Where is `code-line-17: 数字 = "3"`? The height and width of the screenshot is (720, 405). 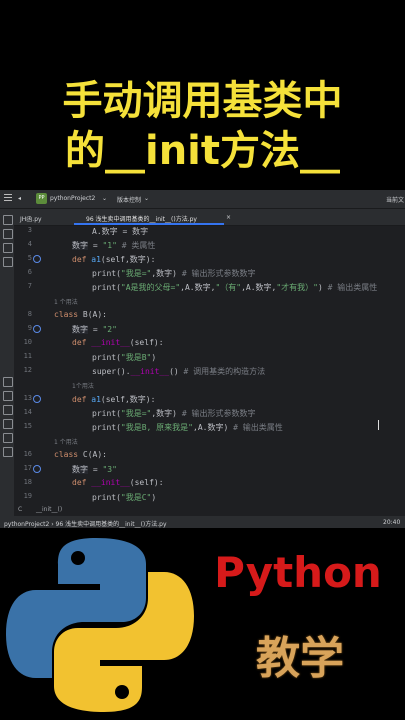
code-line-17: 数字 = "3" is located at coordinates (94, 469).